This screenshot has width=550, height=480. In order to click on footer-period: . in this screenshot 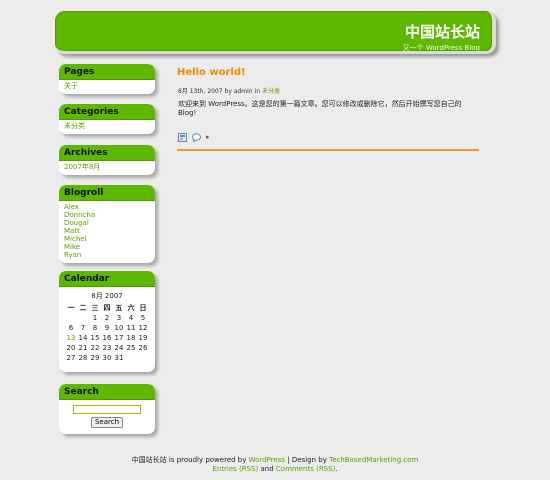, I will do `click(336, 469)`.